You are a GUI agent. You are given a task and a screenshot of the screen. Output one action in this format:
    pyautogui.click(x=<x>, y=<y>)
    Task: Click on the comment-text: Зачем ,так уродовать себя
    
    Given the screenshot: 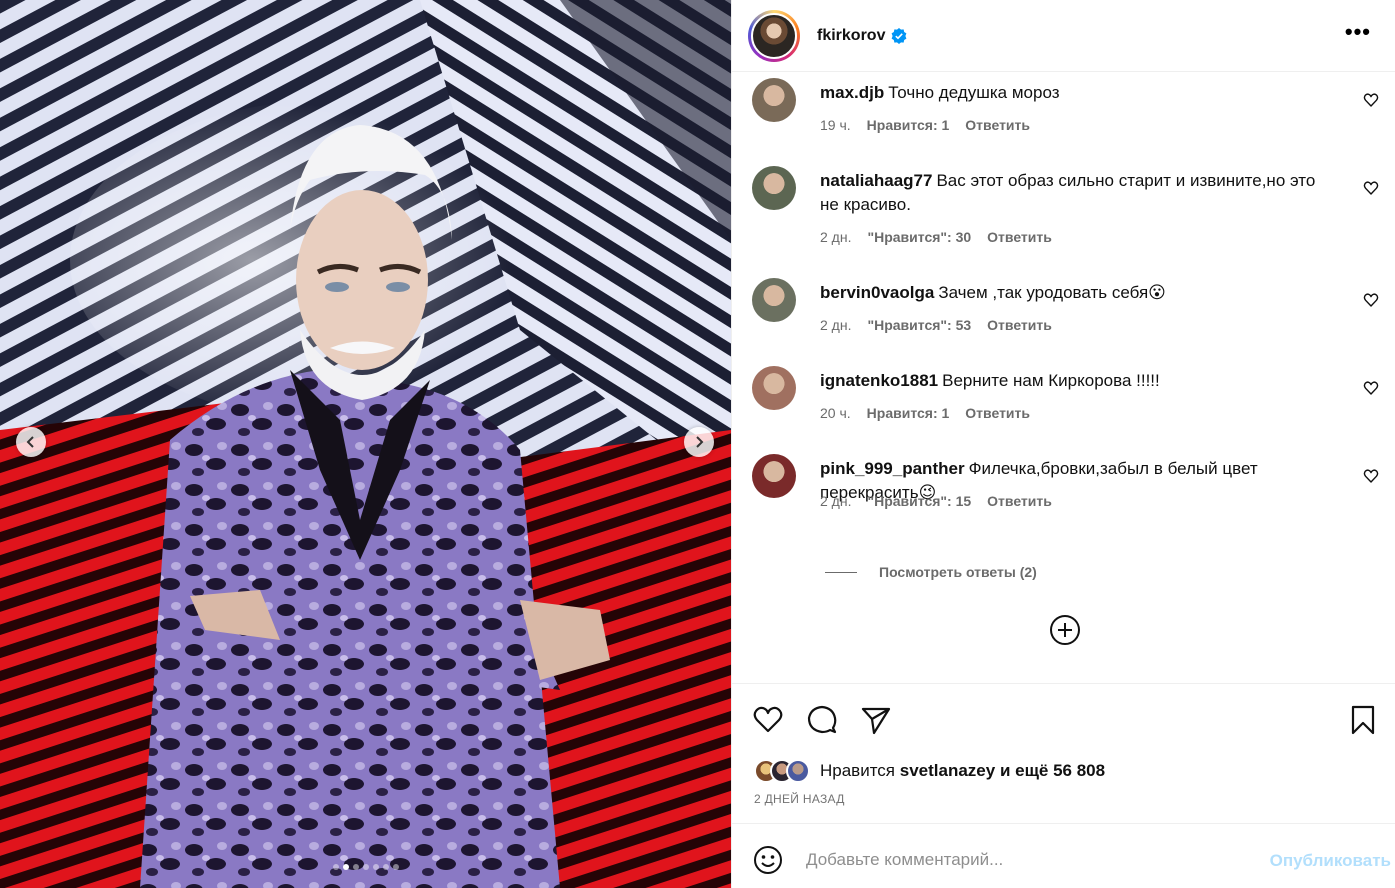 What is the action you would take?
    pyautogui.click(x=1043, y=292)
    